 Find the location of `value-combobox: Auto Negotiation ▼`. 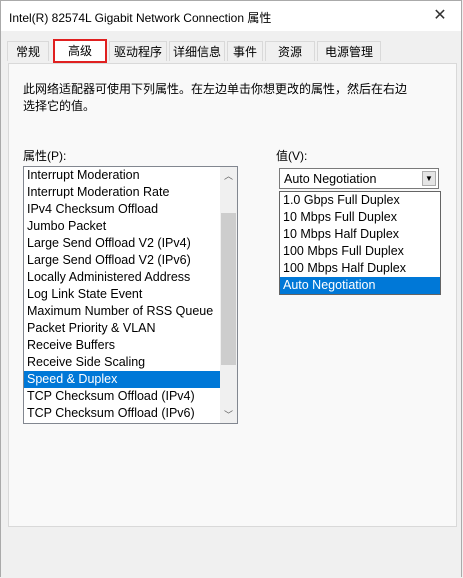

value-combobox: Auto Negotiation ▼ is located at coordinates (359, 178).